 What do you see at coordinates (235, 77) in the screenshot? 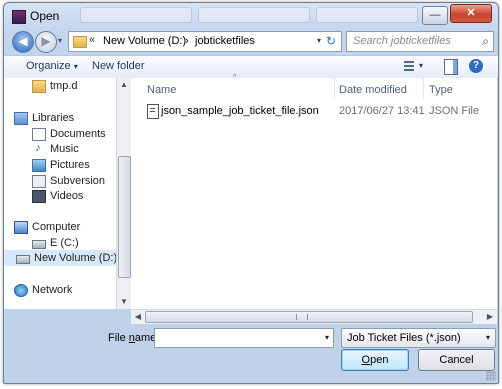
I see `sort-ascending-icon: ^` at bounding box center [235, 77].